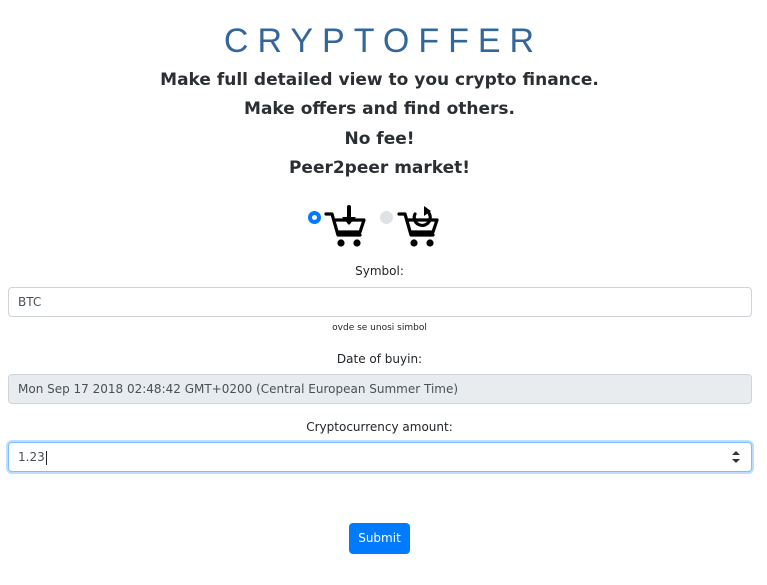 The image size is (767, 585). What do you see at coordinates (345, 227) in the screenshot?
I see `cart-download-icon` at bounding box center [345, 227].